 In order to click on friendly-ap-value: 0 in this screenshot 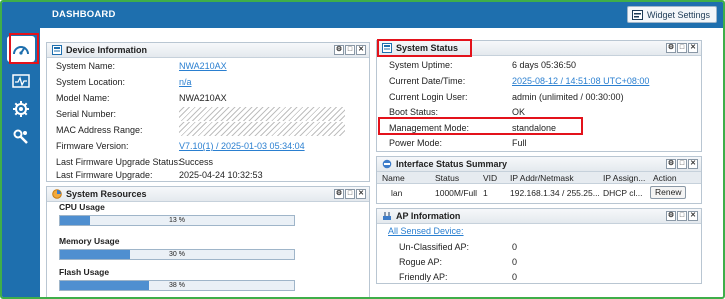, I will do `click(515, 277)`.